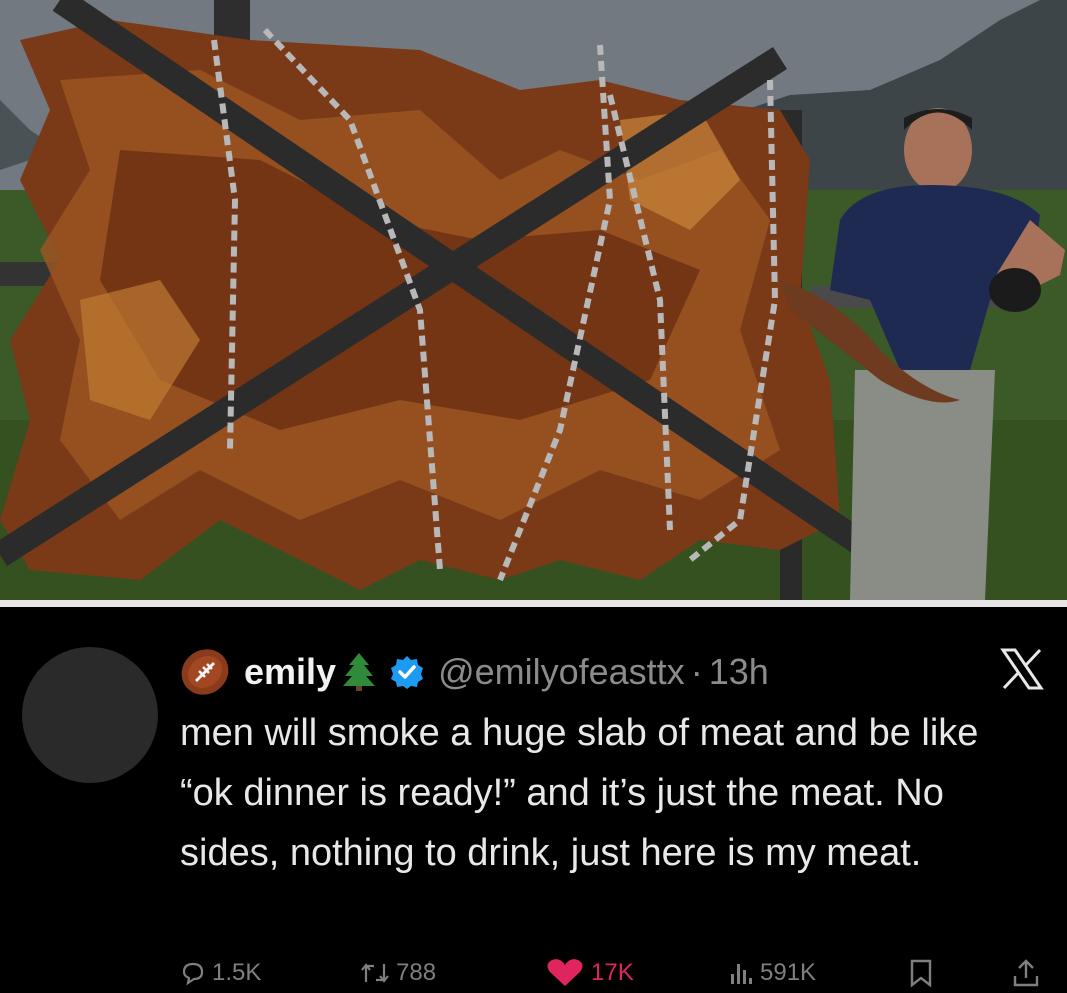 The width and height of the screenshot is (1067, 993). I want to click on repost-button: 788, so click(398, 973).